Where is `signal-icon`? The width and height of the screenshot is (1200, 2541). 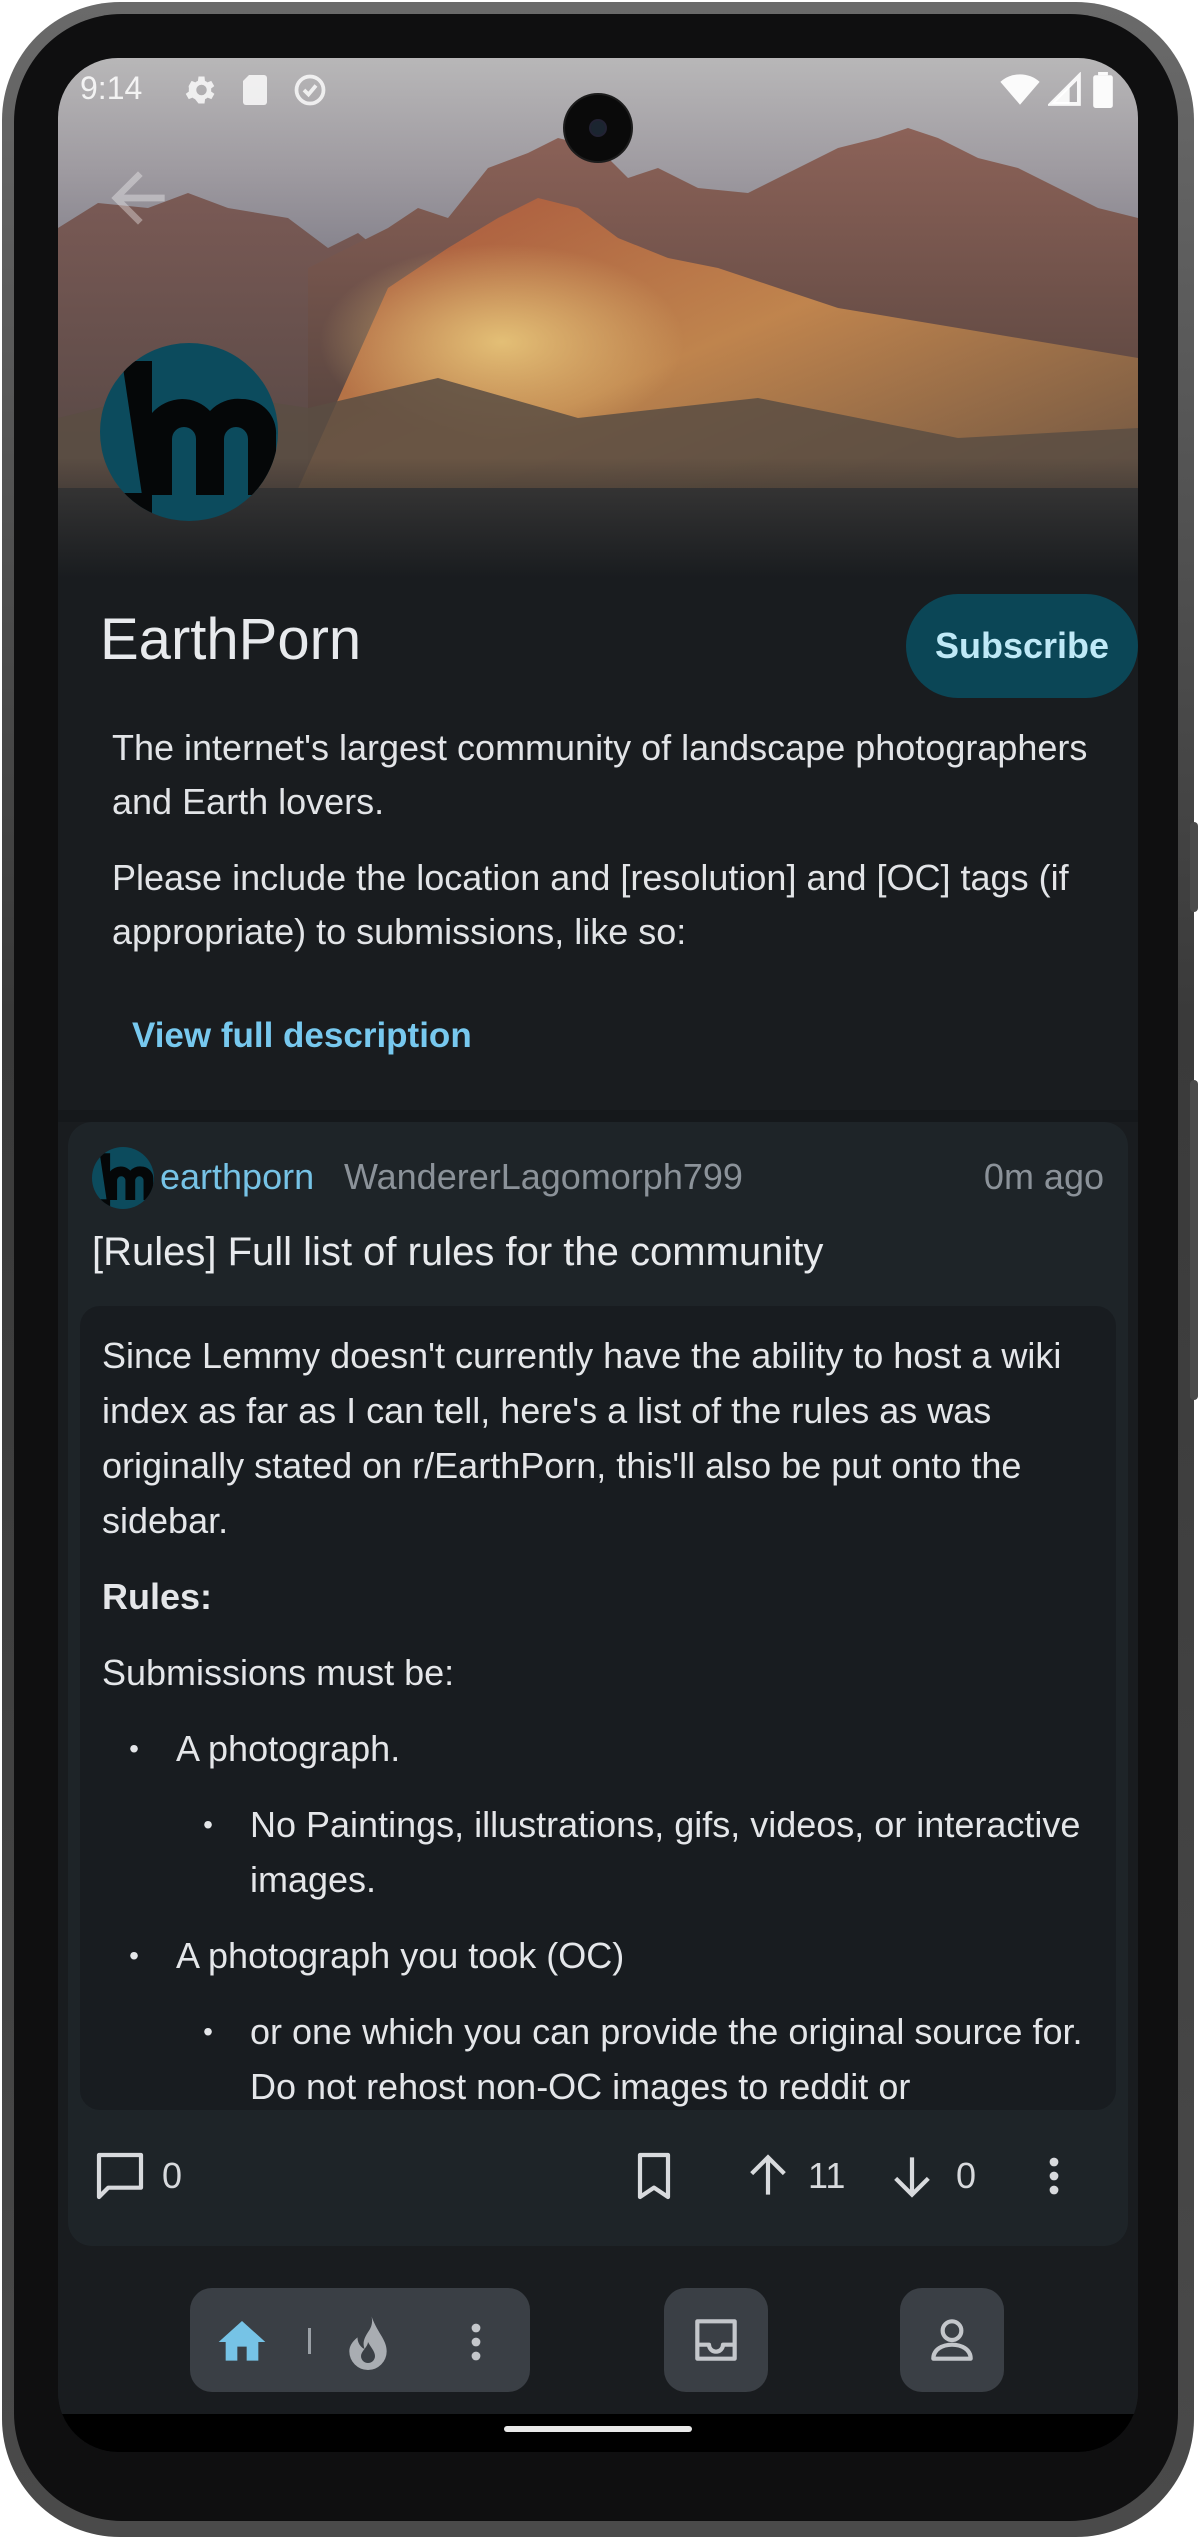
signal-icon is located at coordinates (1064, 89).